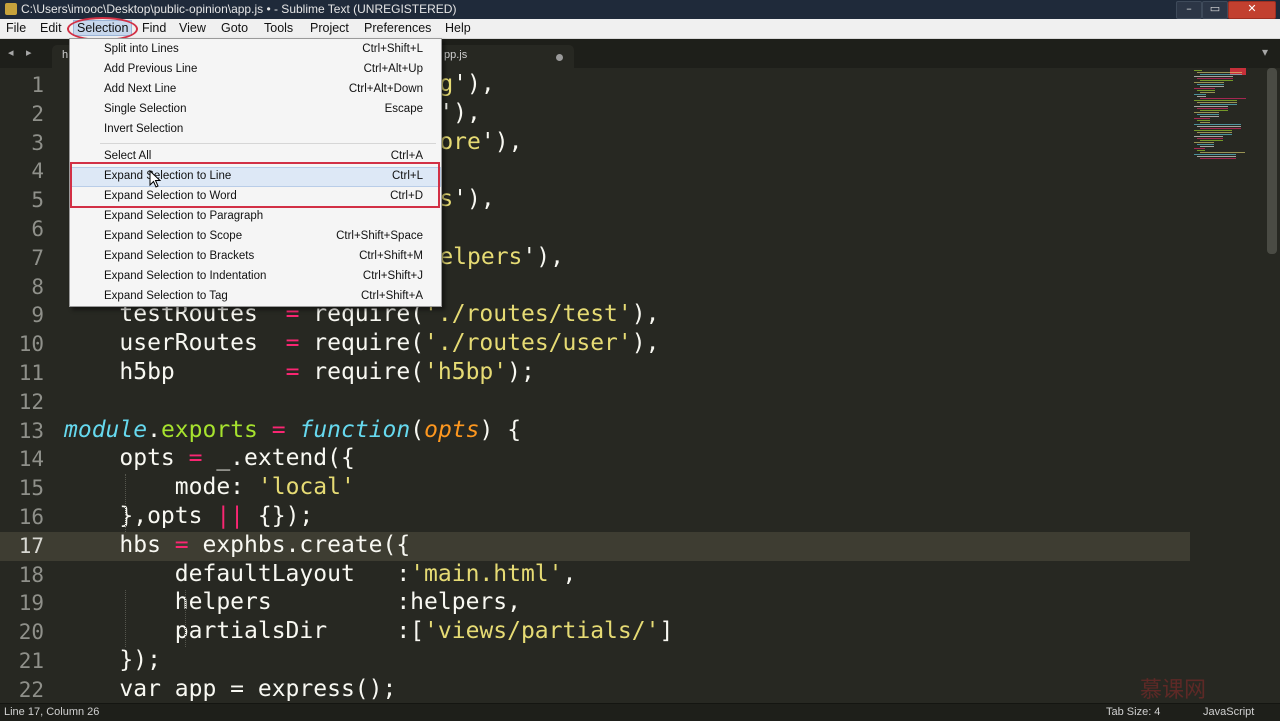 The width and height of the screenshot is (1280, 721). What do you see at coordinates (595, 373) in the screenshot?
I see `code-line: 11 h5bp = require('h5bp');` at bounding box center [595, 373].